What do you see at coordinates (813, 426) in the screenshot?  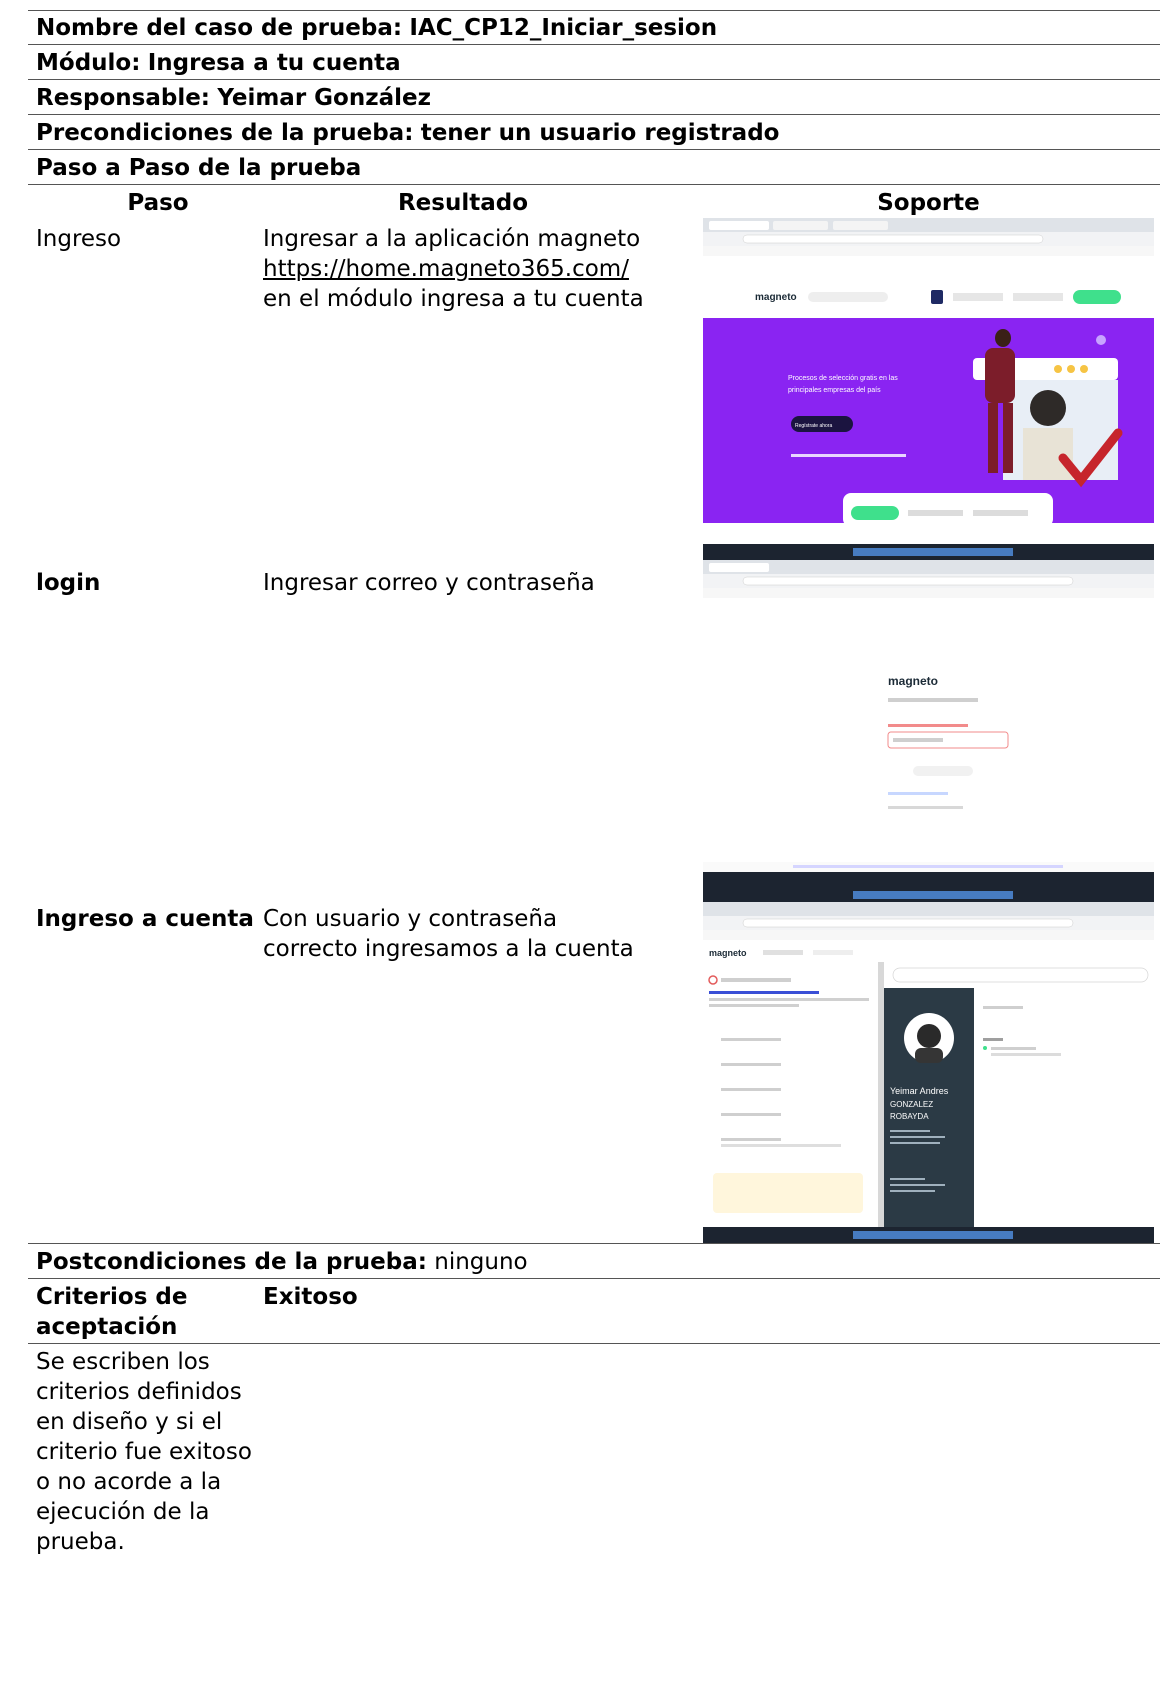 I see `hero-button: Regístrate ahora` at bounding box center [813, 426].